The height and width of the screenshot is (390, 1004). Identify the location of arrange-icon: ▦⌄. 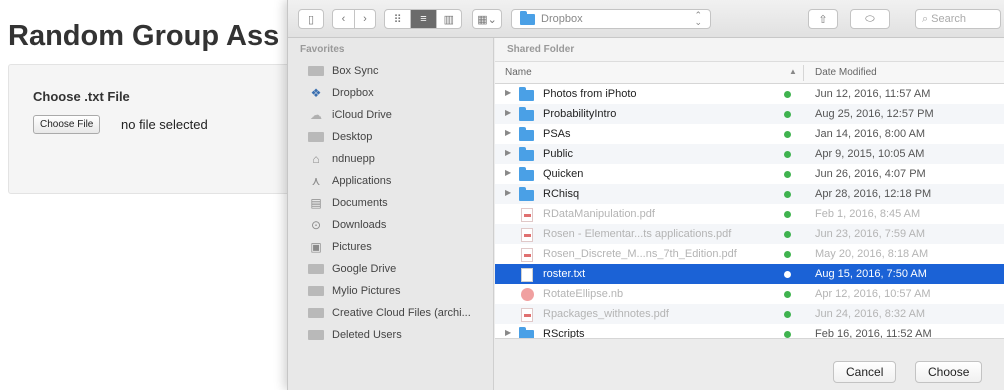
(487, 19).